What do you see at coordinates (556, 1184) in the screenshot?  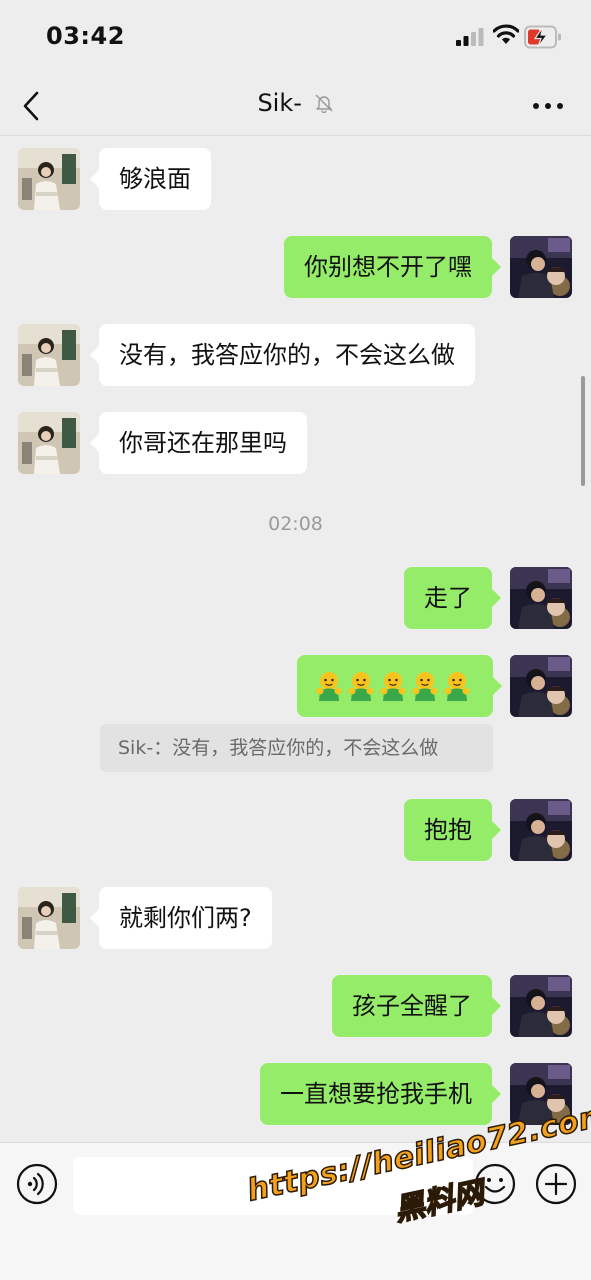 I see `plus-icon` at bounding box center [556, 1184].